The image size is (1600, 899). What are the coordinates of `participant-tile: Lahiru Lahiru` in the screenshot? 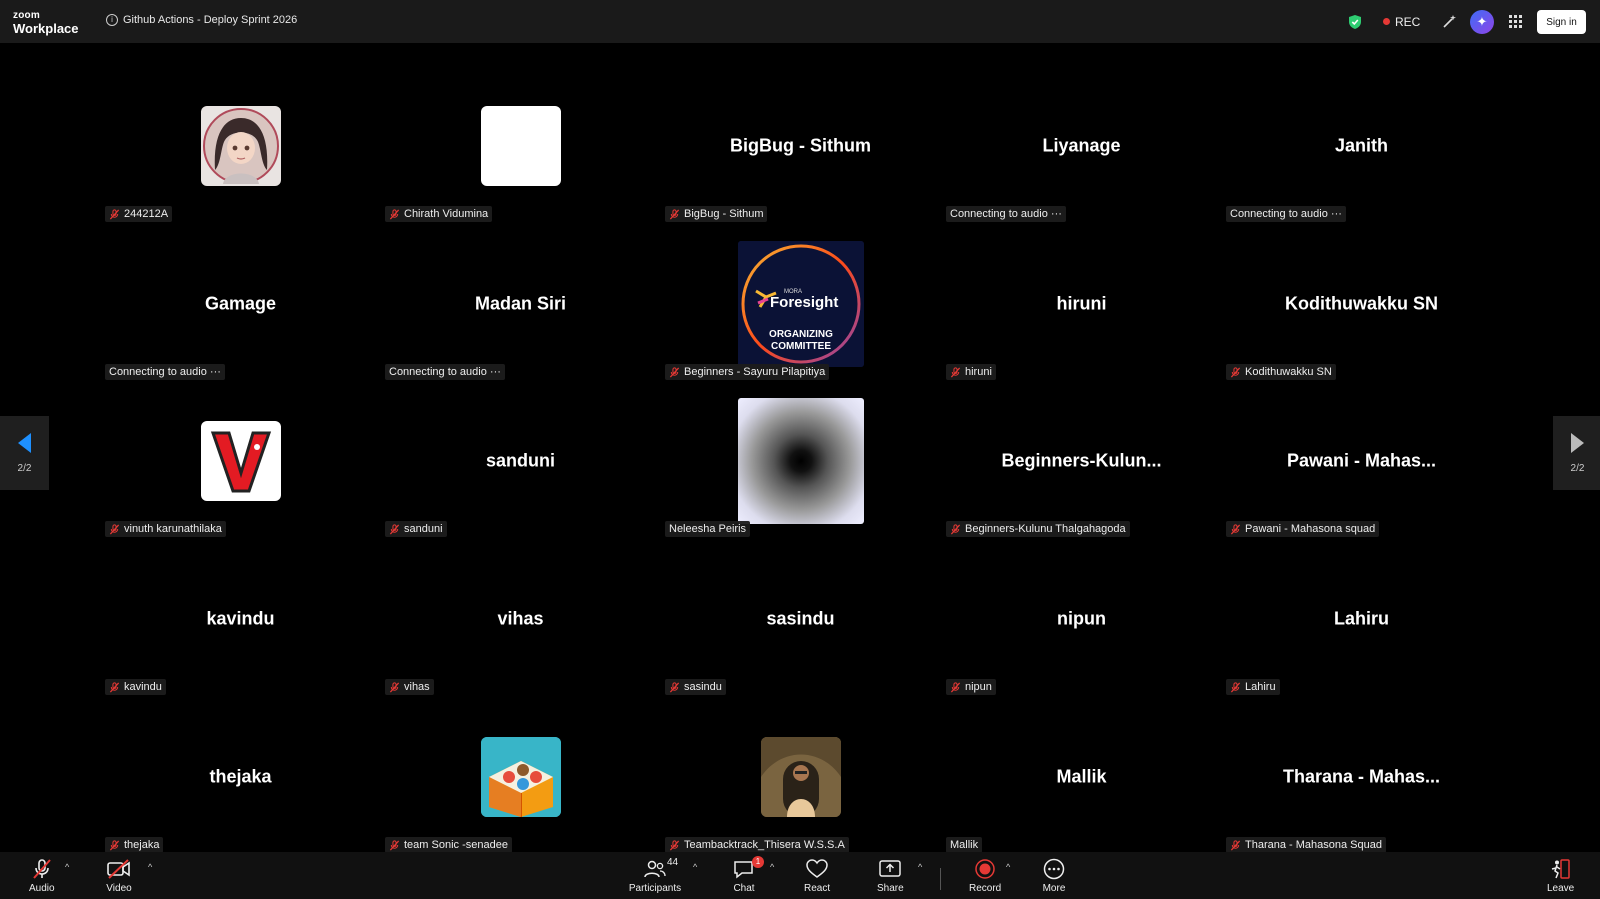 It's located at (1361, 630).